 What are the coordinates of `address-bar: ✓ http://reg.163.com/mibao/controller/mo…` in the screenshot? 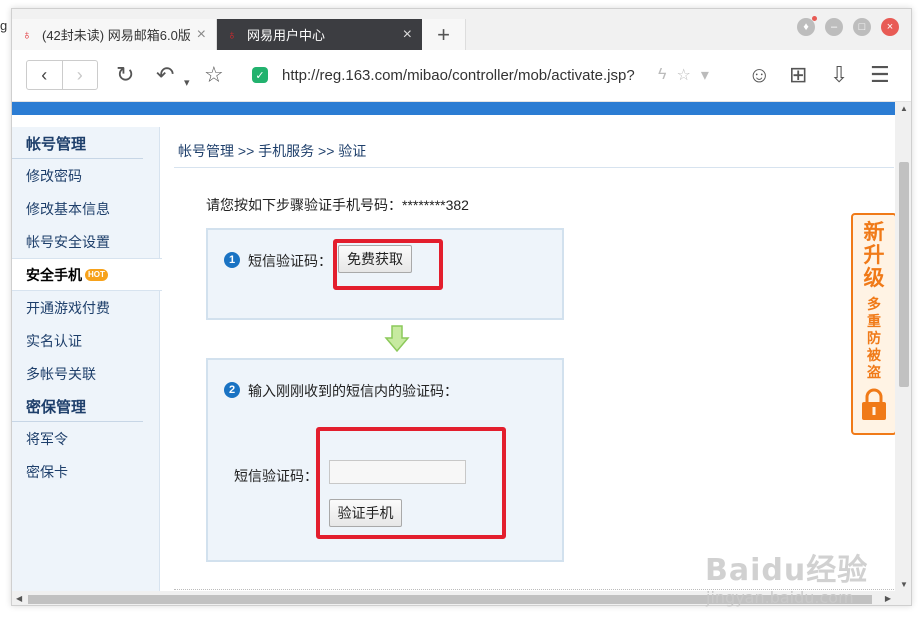 It's located at (487, 75).